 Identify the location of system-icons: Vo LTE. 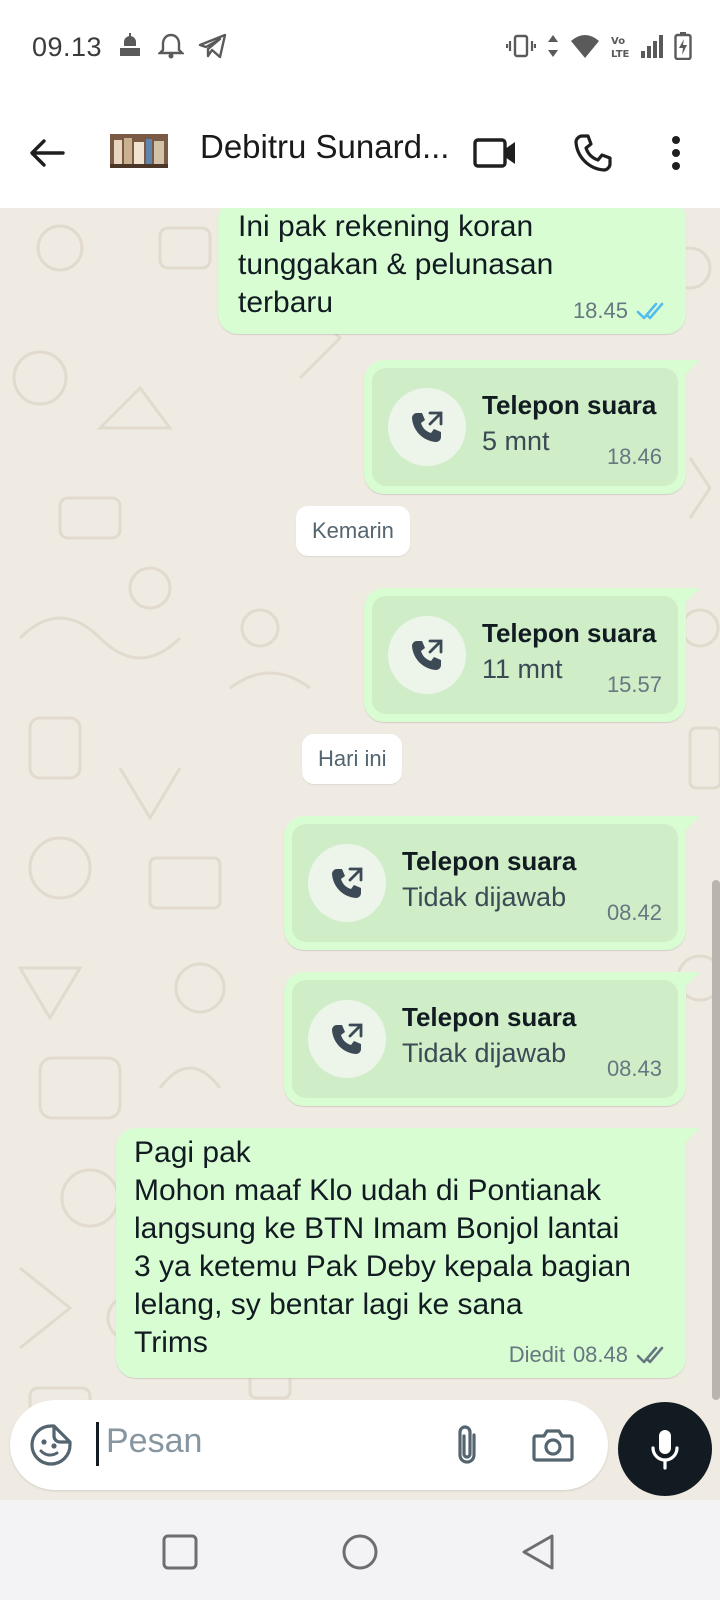
(598, 48).